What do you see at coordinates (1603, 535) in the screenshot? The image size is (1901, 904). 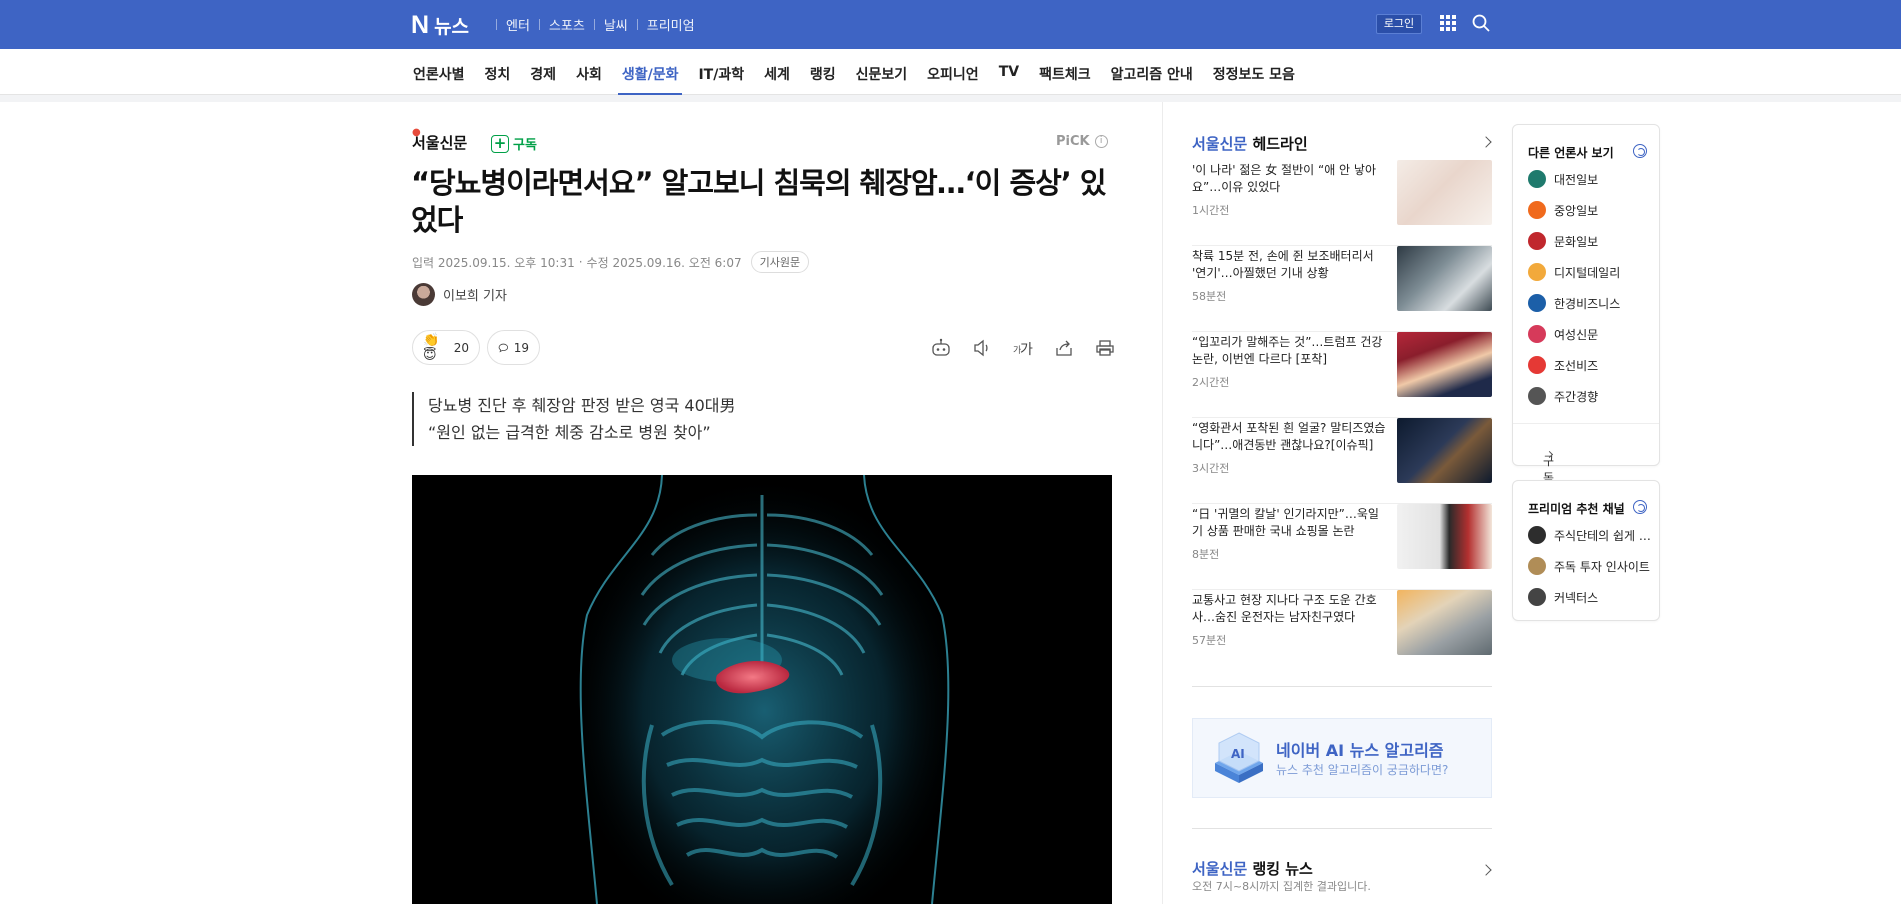 I see `press-label: 주식단테의 쉽게 배우는 주식` at bounding box center [1603, 535].